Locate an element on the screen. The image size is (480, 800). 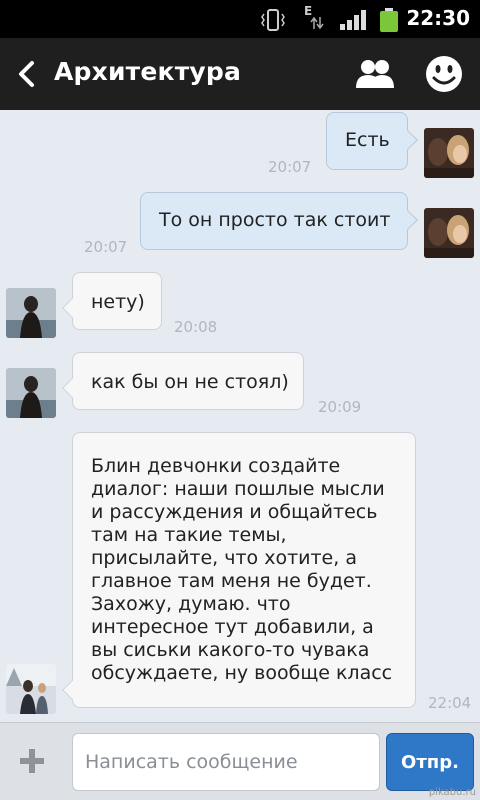
outgoing-message-bubble: То он просто так стоит is located at coordinates (279, 221).